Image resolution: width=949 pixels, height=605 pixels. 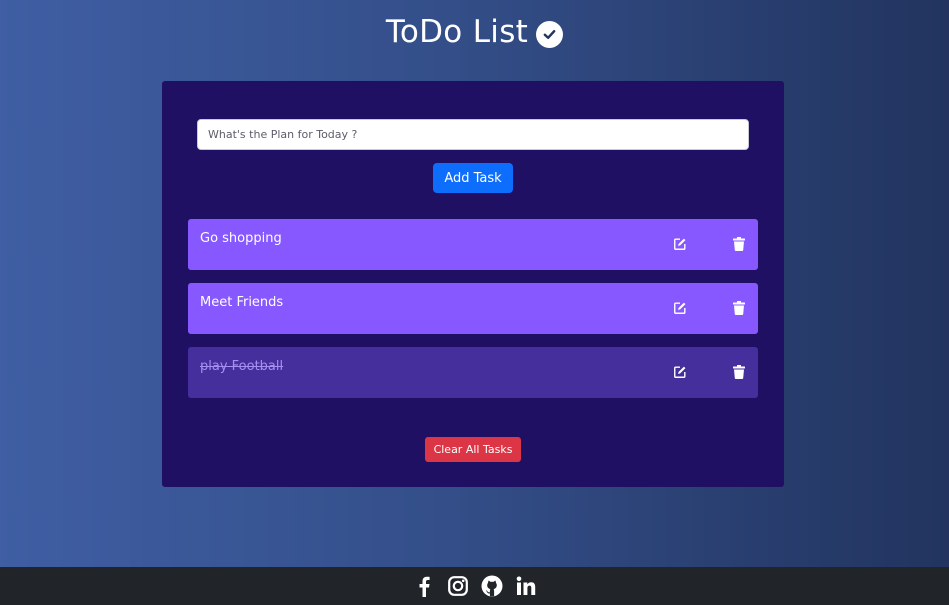 I want to click on facebook-icon, so click(x=424, y=586).